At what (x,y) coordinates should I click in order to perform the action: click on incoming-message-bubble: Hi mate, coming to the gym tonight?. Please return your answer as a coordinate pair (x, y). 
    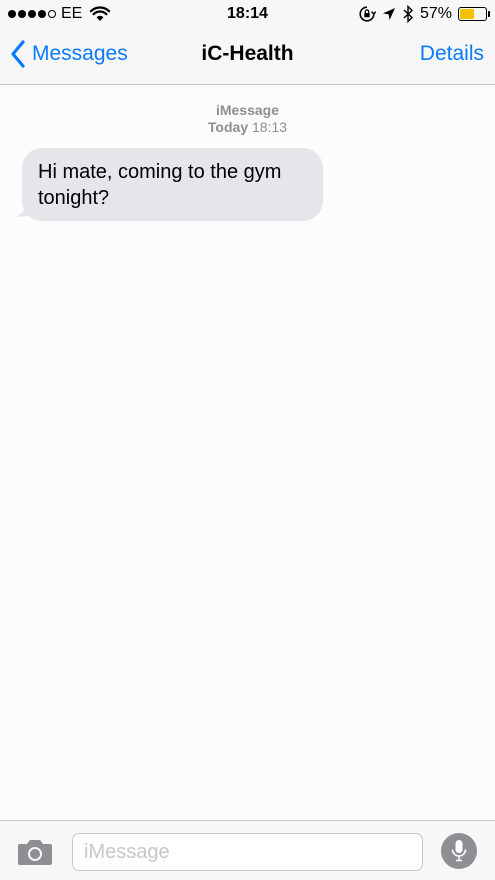
    Looking at the image, I should click on (172, 184).